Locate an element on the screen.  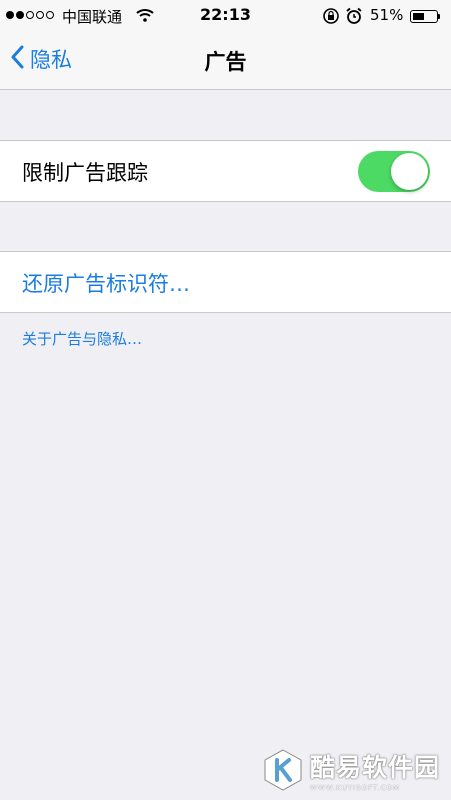
toggle-knob is located at coordinates (409, 171).